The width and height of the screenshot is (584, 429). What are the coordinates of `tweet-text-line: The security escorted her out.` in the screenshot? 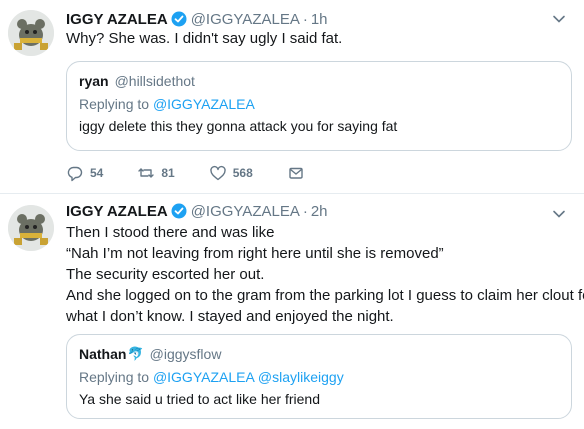 It's located at (165, 274).